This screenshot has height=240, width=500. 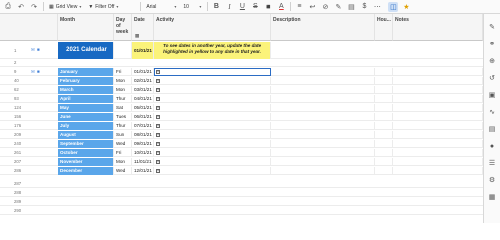 I want to click on month-cell: February, so click(x=86, y=81).